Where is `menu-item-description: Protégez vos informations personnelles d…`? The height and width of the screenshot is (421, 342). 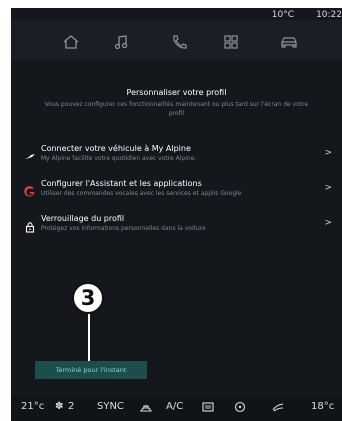
menu-item-description: Protégez vos informations personnelles d… is located at coordinates (123, 228).